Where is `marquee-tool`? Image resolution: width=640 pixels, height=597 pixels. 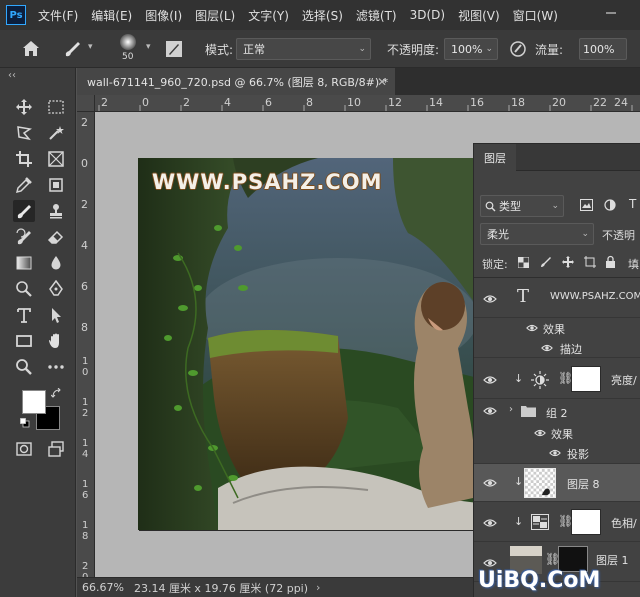
marquee-tool is located at coordinates (56, 107).